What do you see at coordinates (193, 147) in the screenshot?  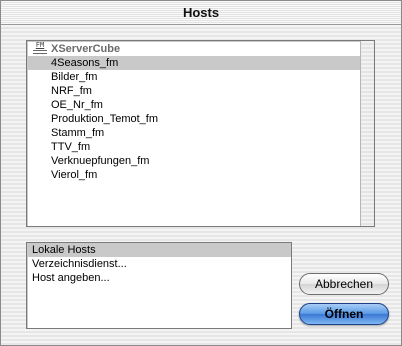 I see `host-list-item: TTV_fm` at bounding box center [193, 147].